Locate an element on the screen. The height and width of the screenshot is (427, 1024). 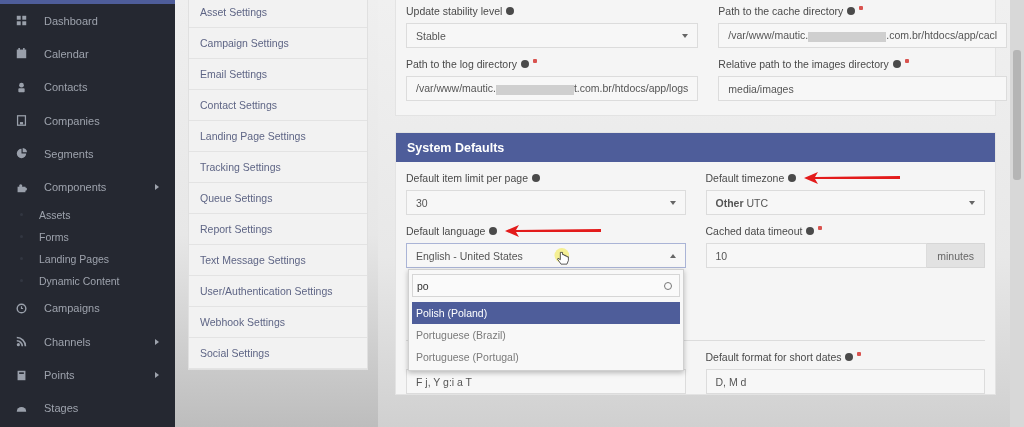
dropdown-option: Portuguese (Brazil) is located at coordinates (546, 335).